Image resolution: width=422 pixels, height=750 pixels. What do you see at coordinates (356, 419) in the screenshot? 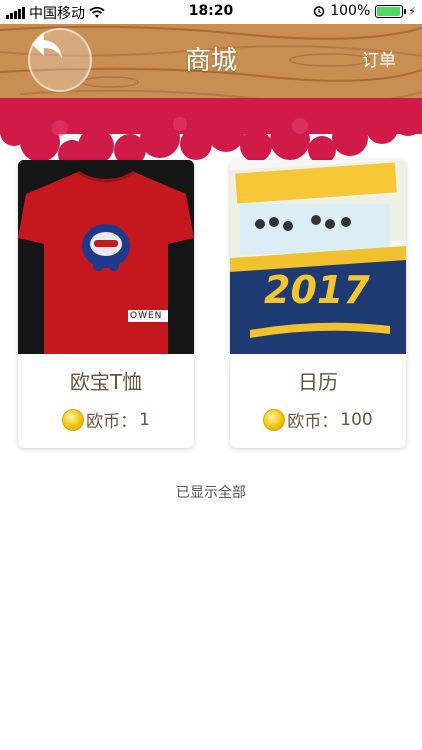
I see `price-value: 100` at bounding box center [356, 419].